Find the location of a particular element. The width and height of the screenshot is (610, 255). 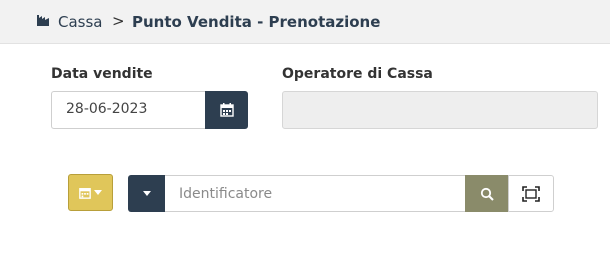

page-title: Punto Vendita - Prenotazione is located at coordinates (256, 22).